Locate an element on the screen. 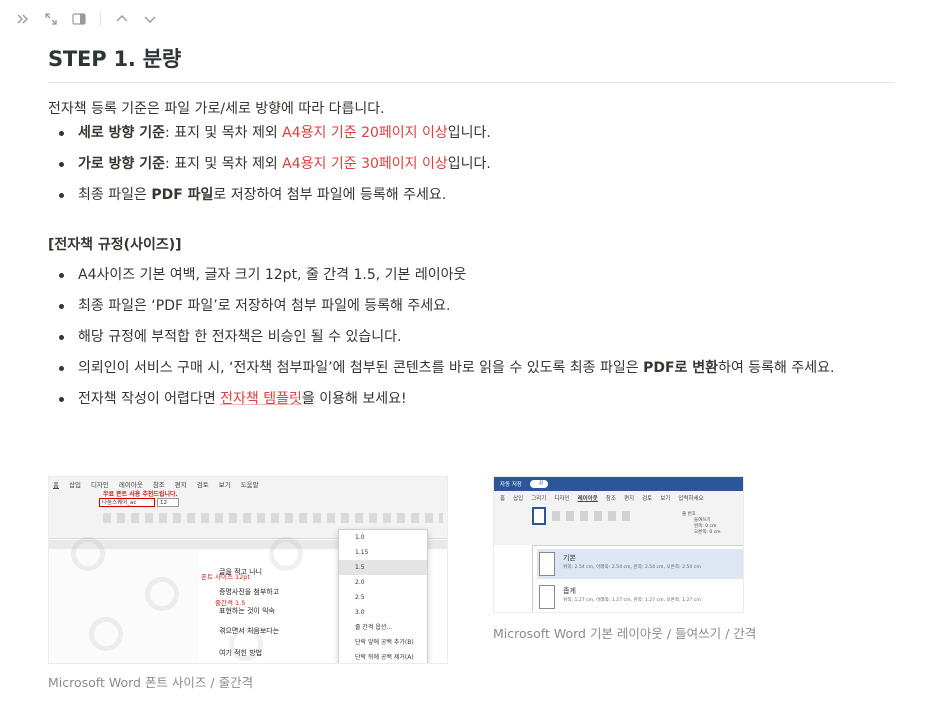 This screenshot has width=936, height=705. spacing-option: 단락 뒤에 공백 제거(A) is located at coordinates (383, 656).